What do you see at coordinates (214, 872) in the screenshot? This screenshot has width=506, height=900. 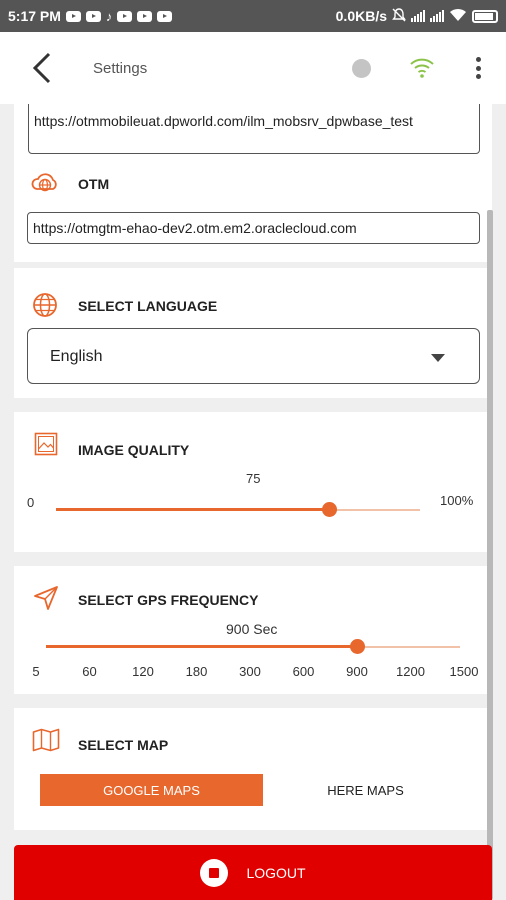 I see `stop-icon` at bounding box center [214, 872].